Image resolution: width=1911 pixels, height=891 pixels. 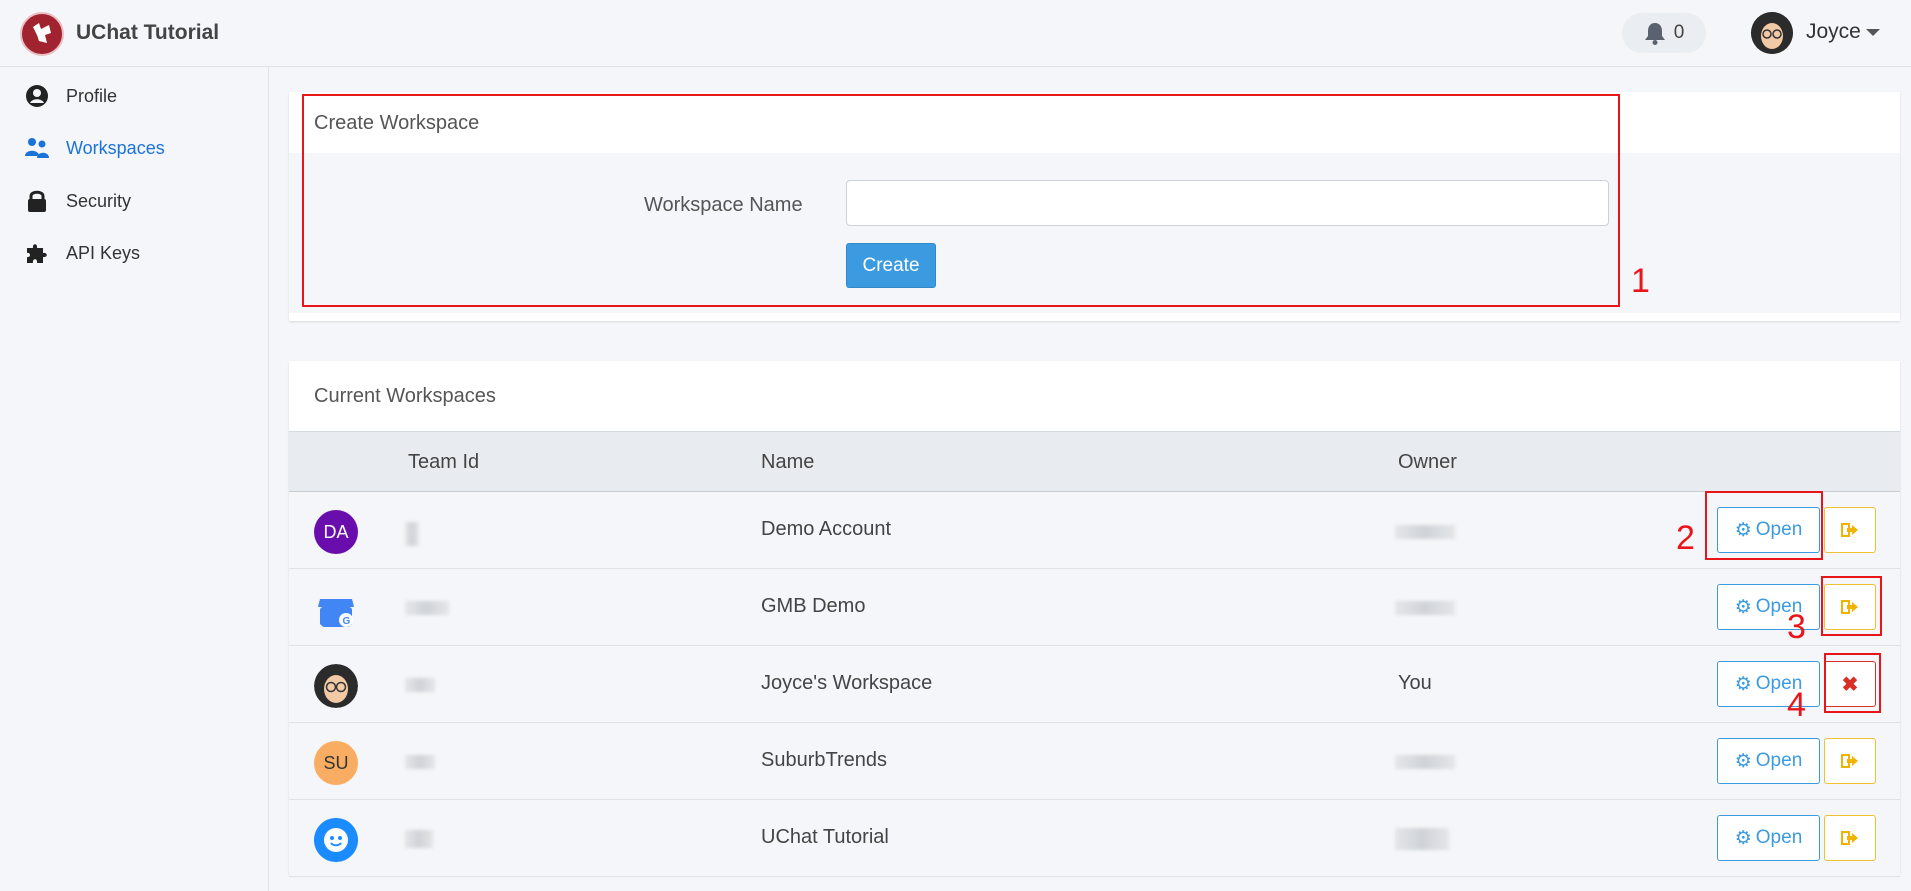 I want to click on users-icon, so click(x=37, y=148).